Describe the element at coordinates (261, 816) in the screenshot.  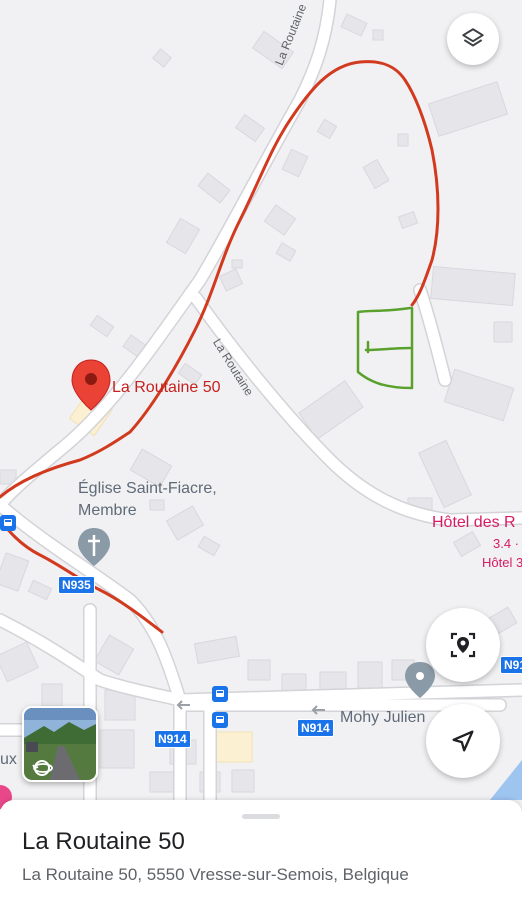
I see `sheet-drag-handle` at that location.